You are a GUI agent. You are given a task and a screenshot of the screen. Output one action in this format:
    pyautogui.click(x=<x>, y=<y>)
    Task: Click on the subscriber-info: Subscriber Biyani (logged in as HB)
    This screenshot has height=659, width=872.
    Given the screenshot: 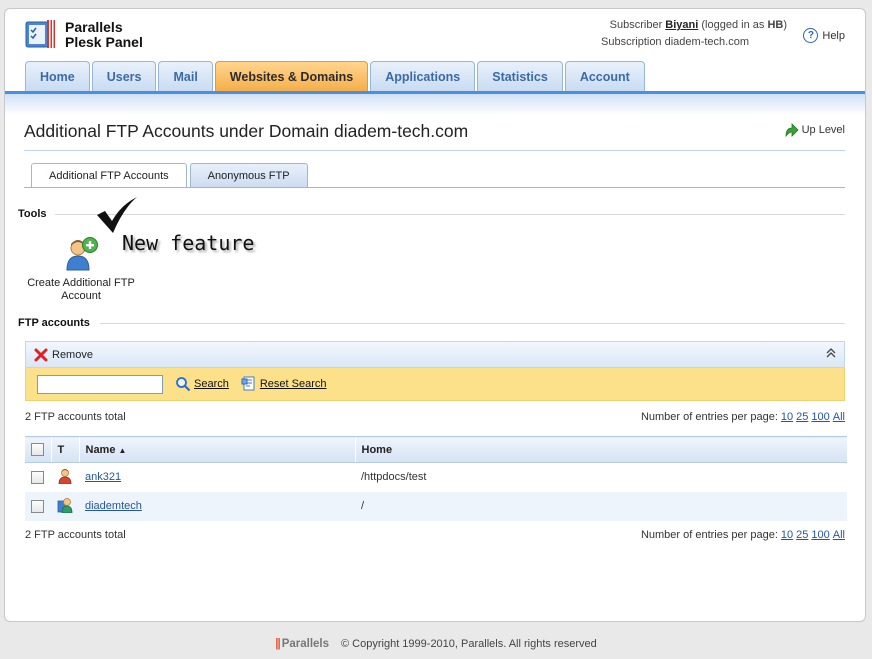 What is the action you would take?
    pyautogui.click(x=698, y=25)
    